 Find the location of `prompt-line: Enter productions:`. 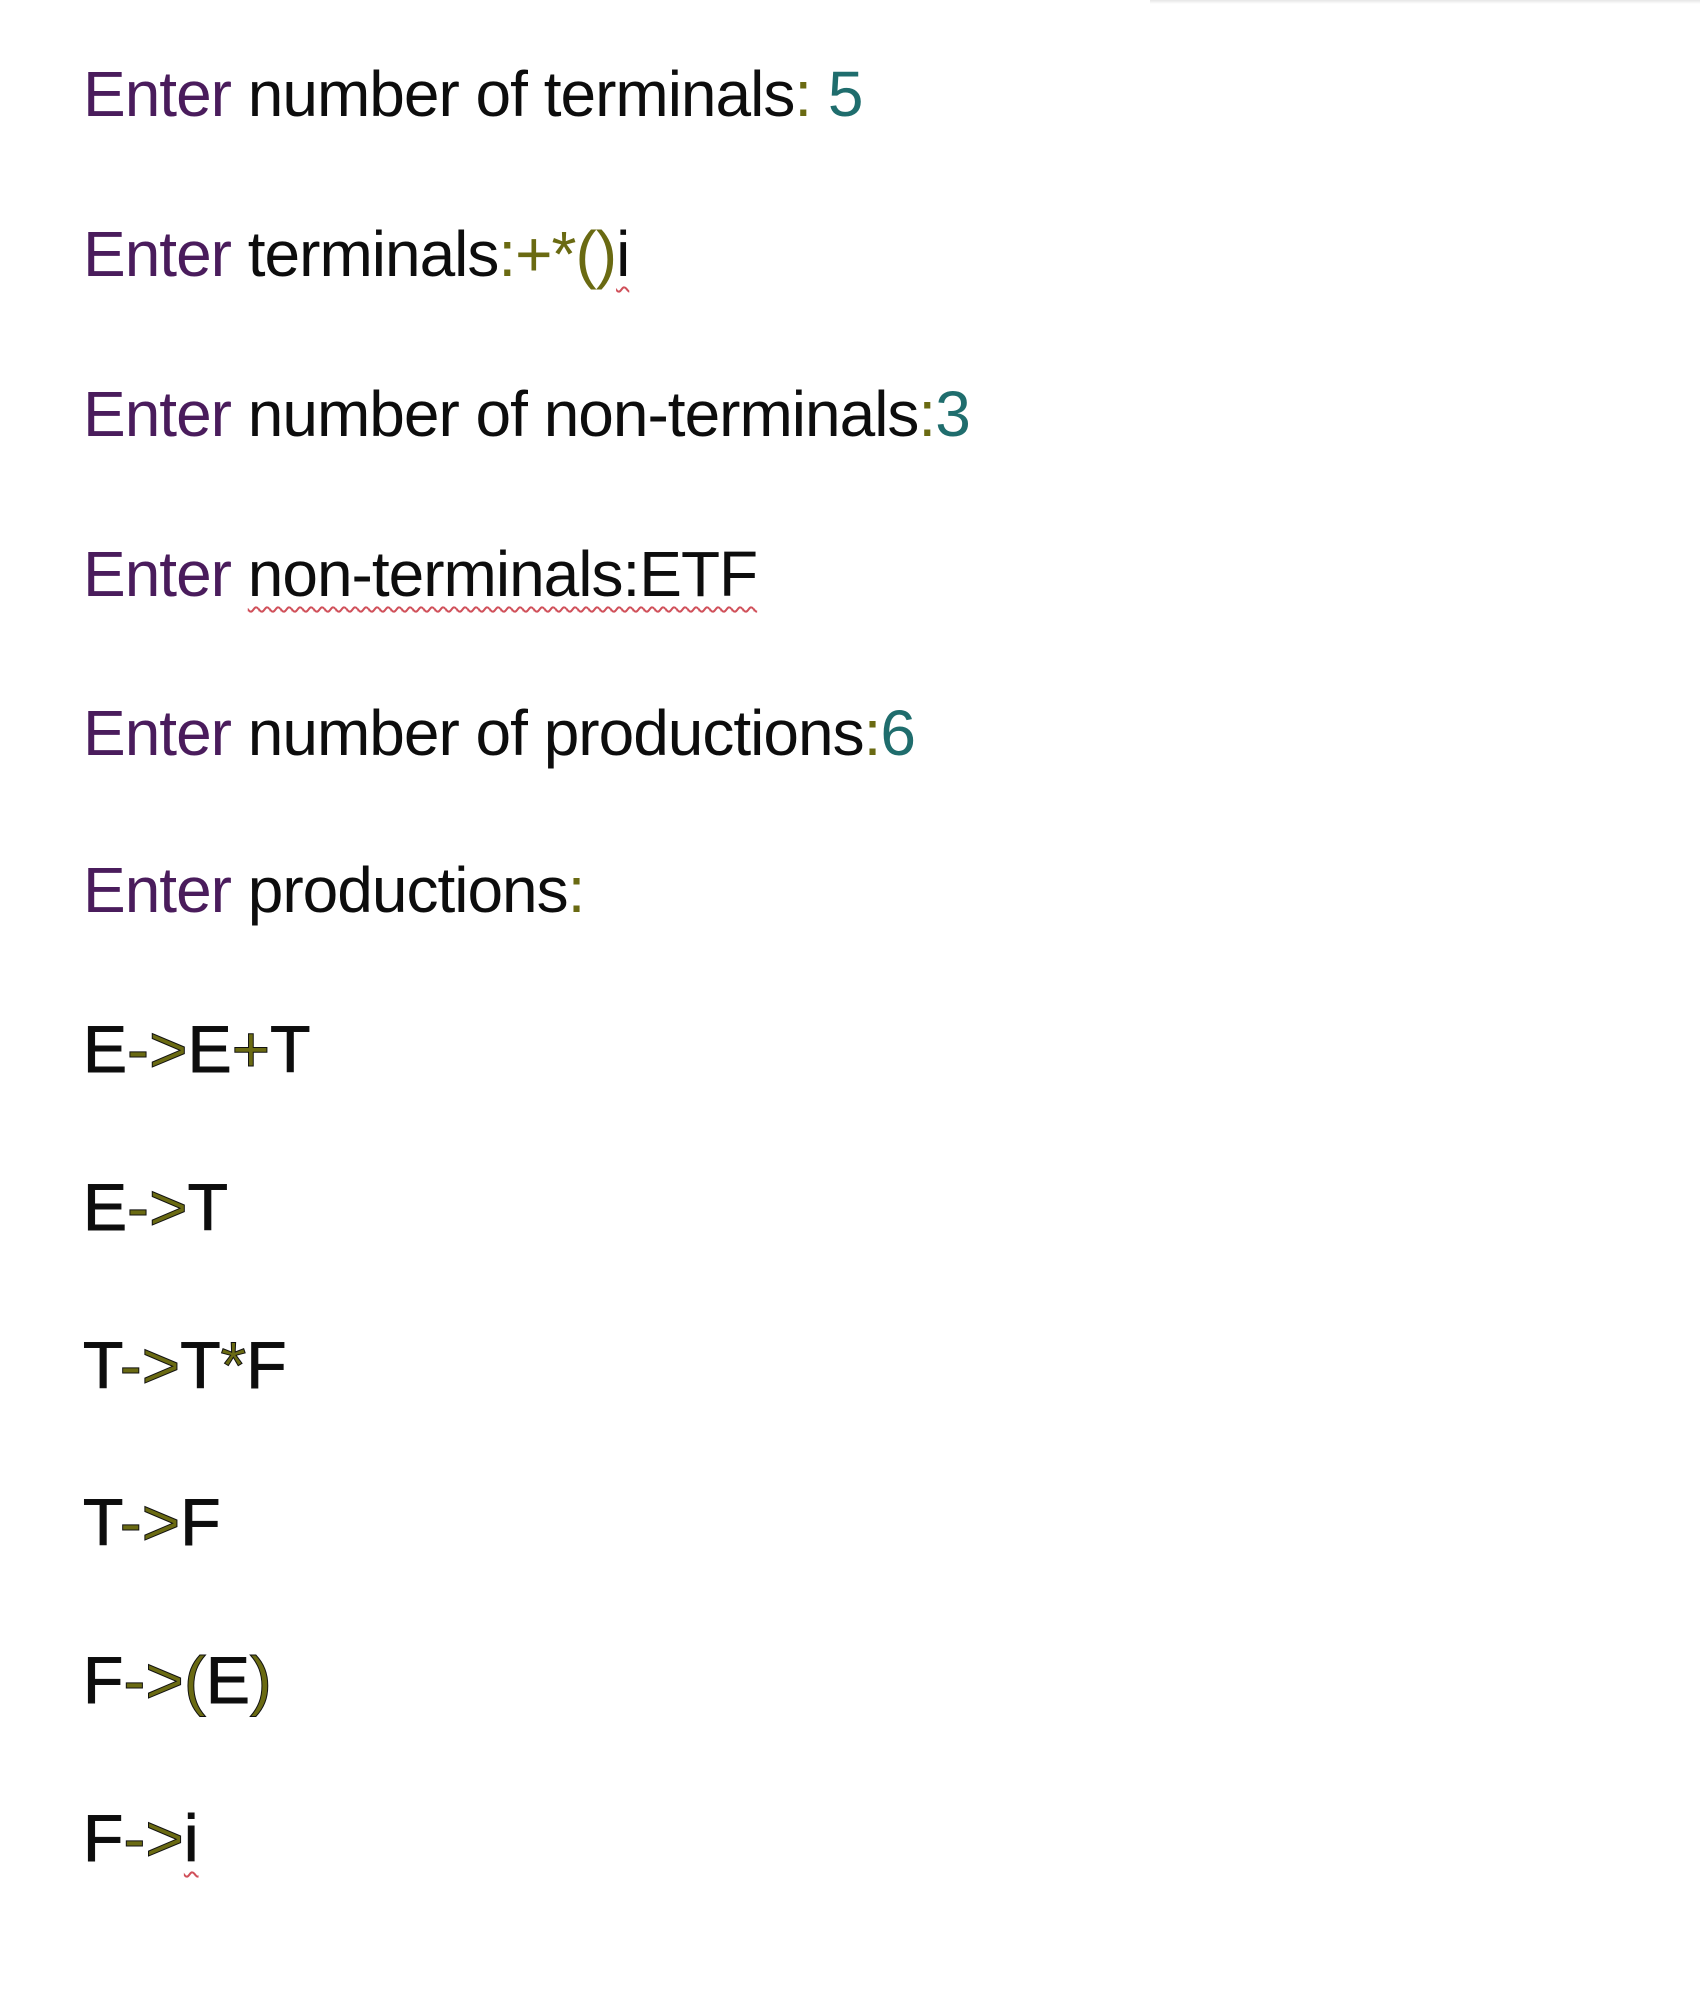

prompt-line: Enter productions: is located at coordinates (334, 890).